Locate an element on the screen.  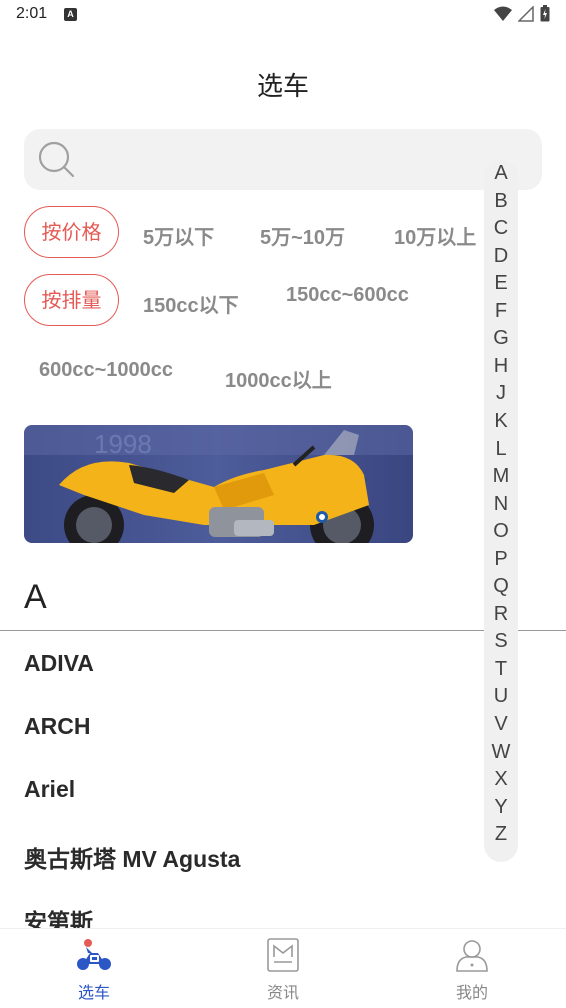
status-icons is located at coordinates (522, 13).